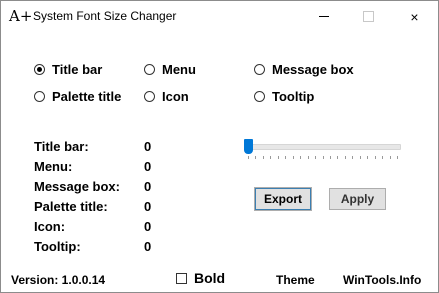 The height and width of the screenshot is (293, 439). Describe the element at coordinates (175, 96) in the screenshot. I see `radio-label: Icon` at that location.